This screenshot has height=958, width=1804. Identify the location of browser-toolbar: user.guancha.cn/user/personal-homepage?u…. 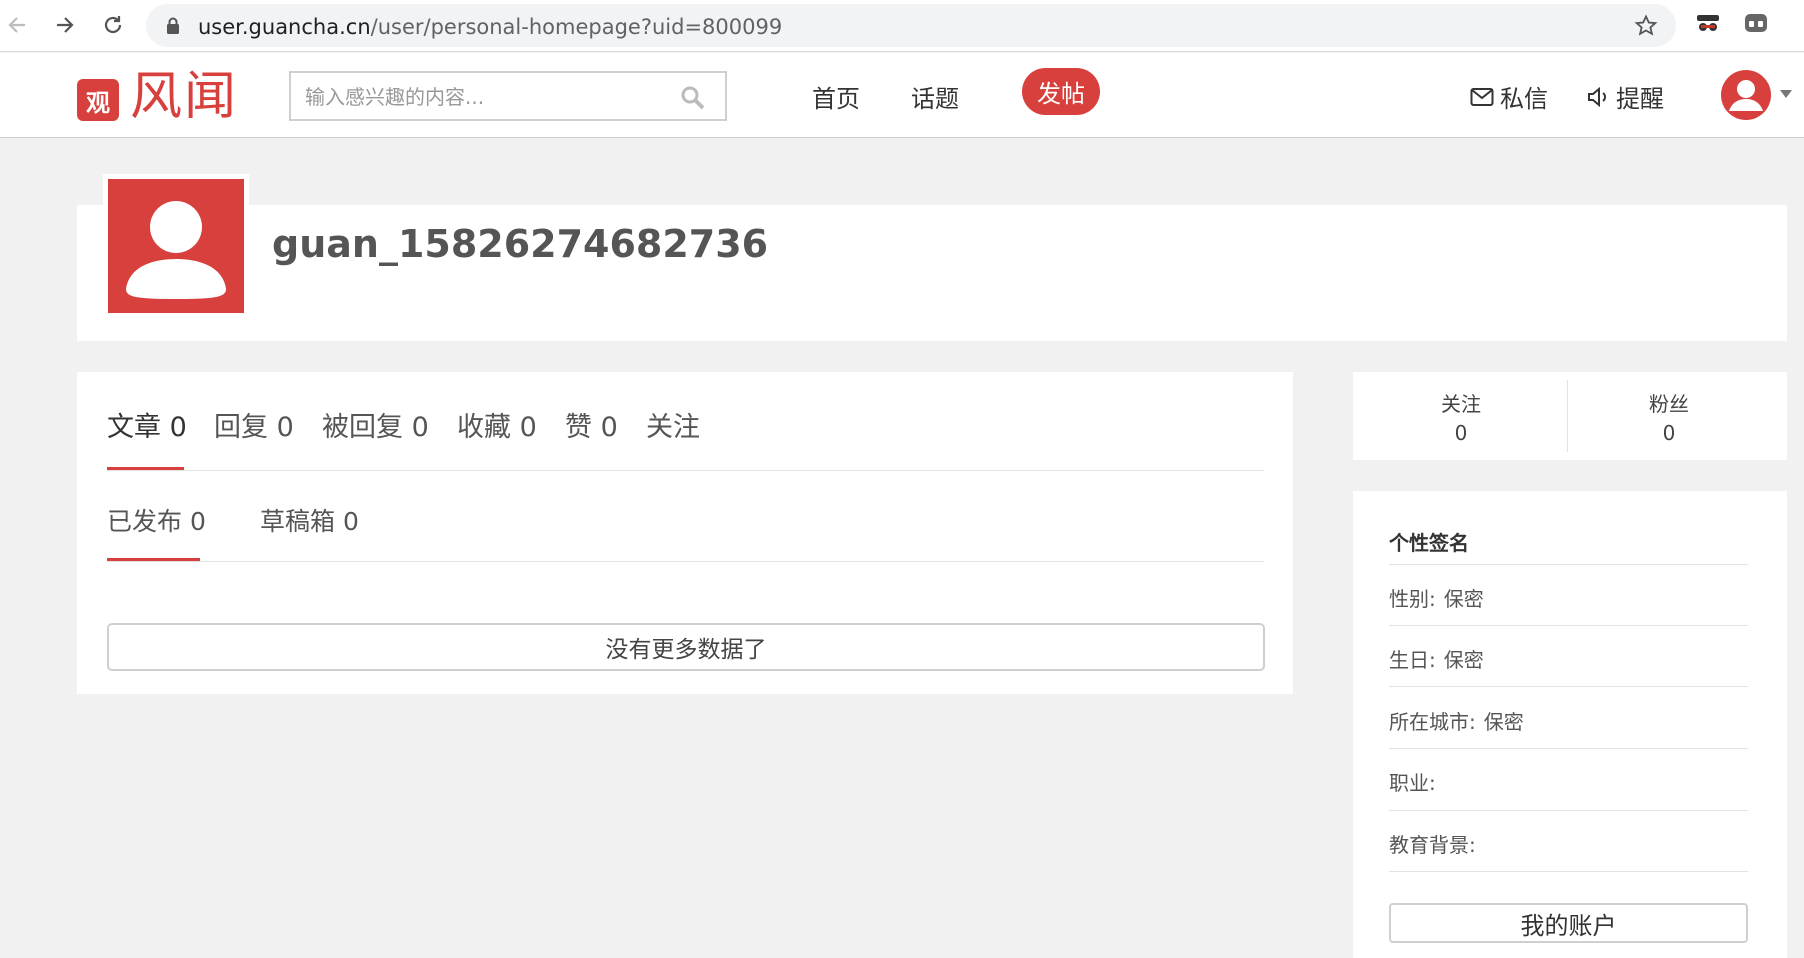
(902, 26).